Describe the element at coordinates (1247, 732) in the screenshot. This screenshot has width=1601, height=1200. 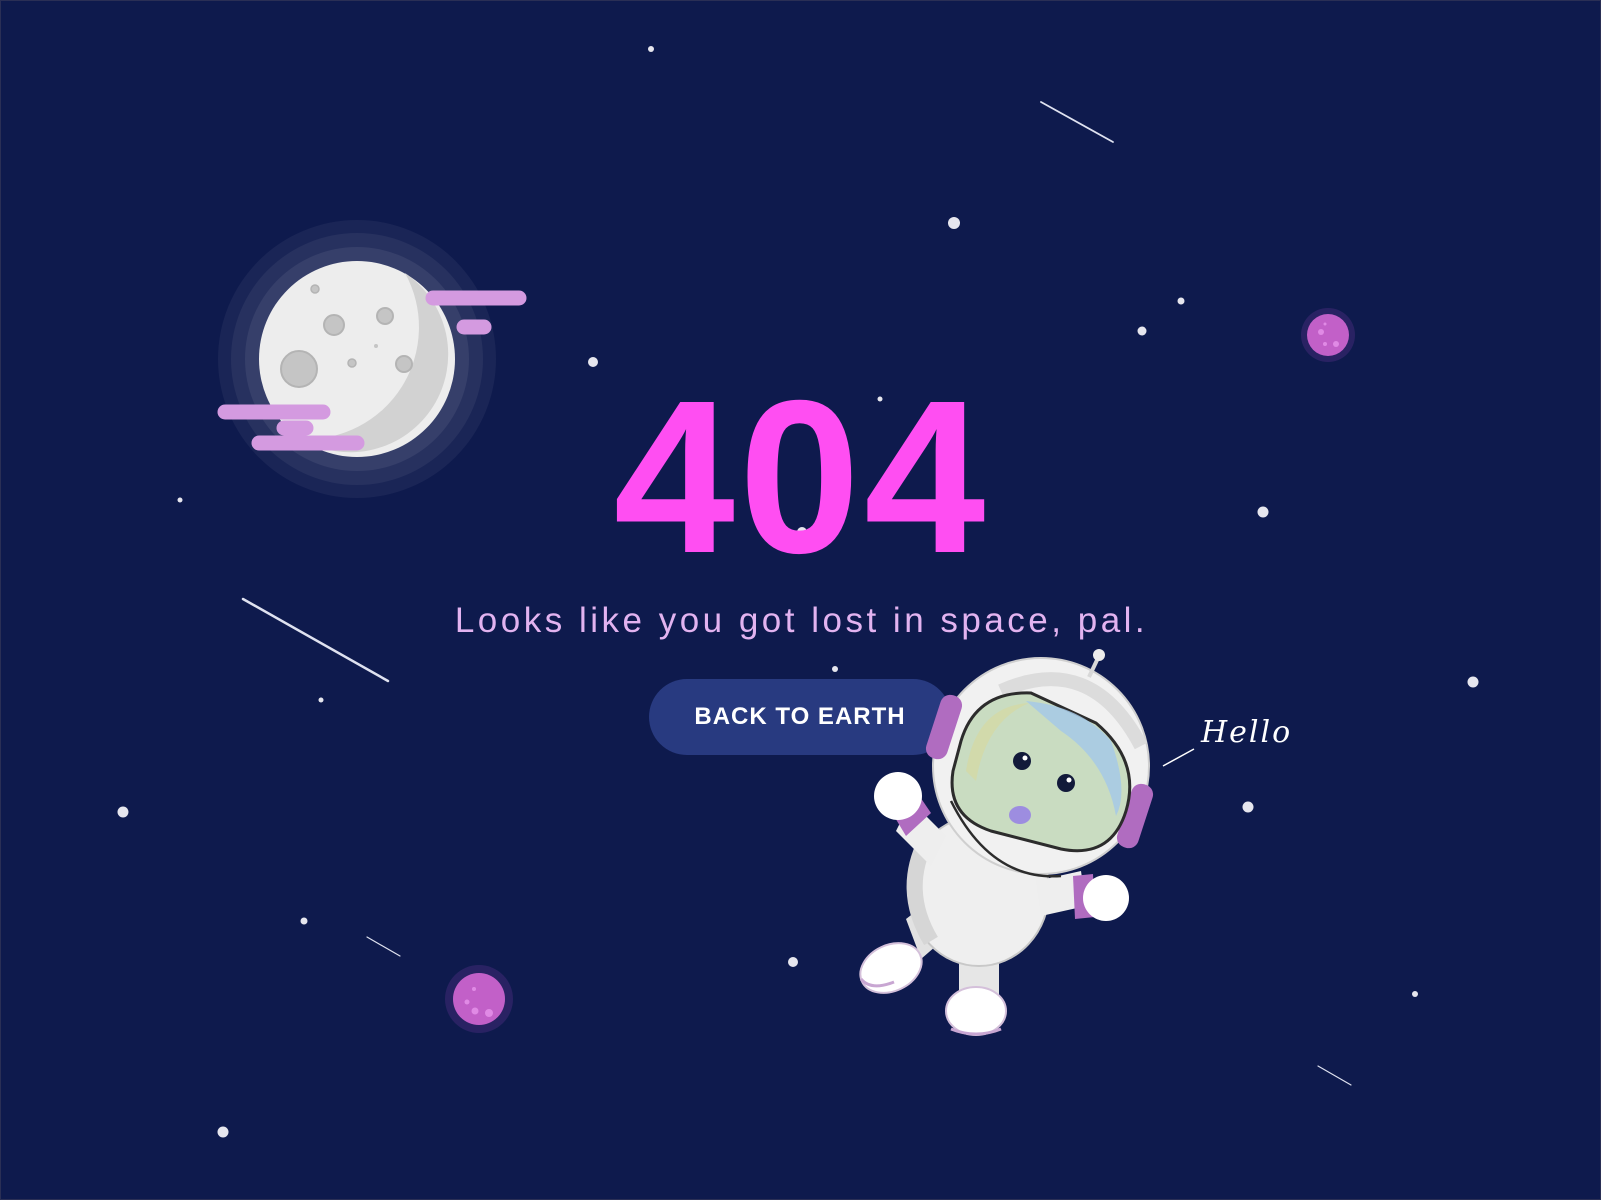
I see `astronaut-greeting: Hello` at that location.